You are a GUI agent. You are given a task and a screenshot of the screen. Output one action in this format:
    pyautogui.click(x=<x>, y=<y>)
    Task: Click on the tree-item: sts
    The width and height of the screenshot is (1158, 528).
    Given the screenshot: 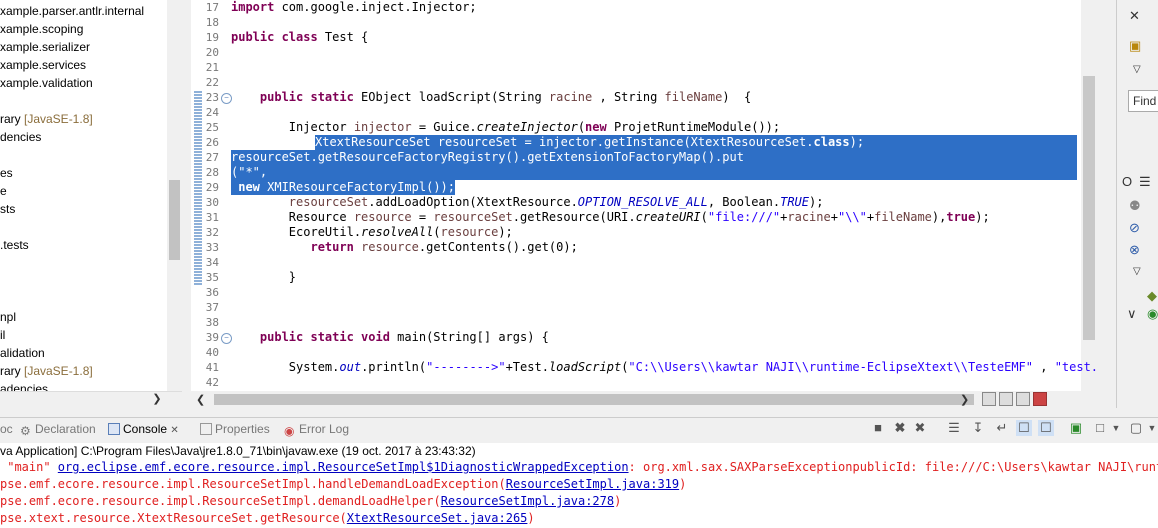 What is the action you would take?
    pyautogui.click(x=7, y=209)
    